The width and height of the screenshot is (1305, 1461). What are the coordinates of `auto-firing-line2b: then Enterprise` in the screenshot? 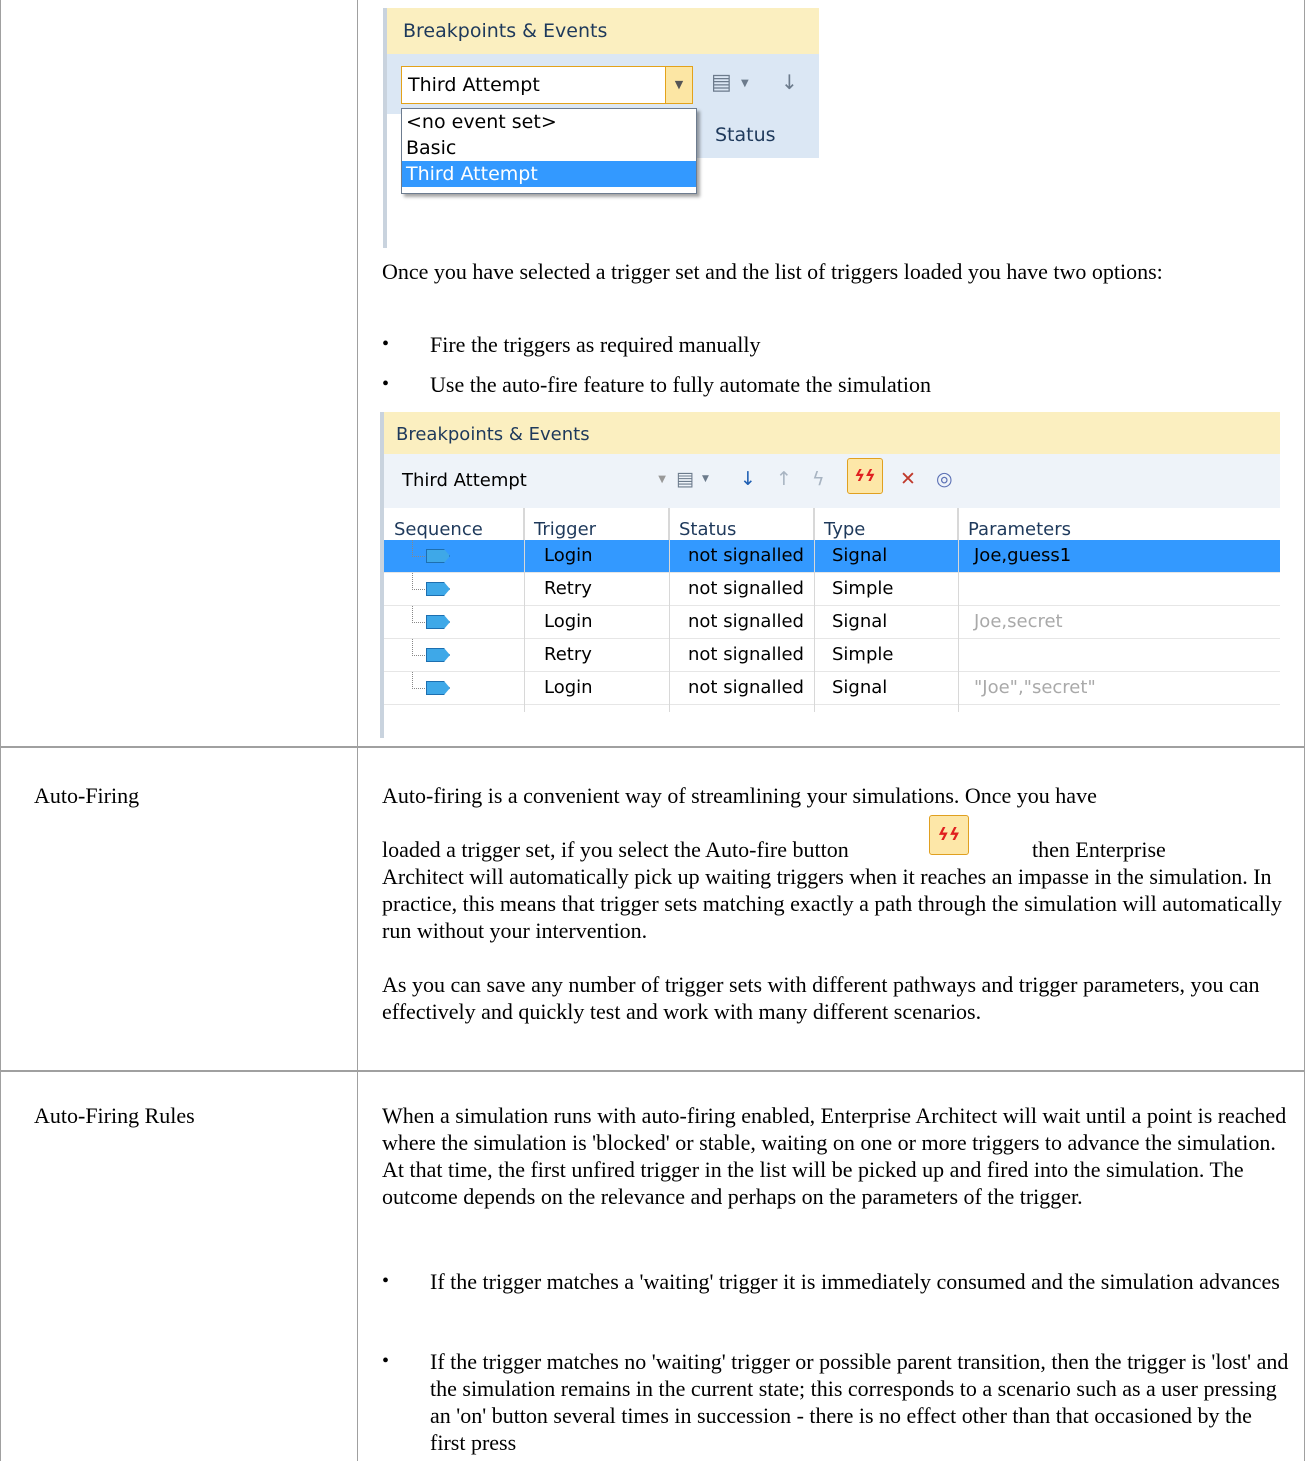 It's located at (1099, 849).